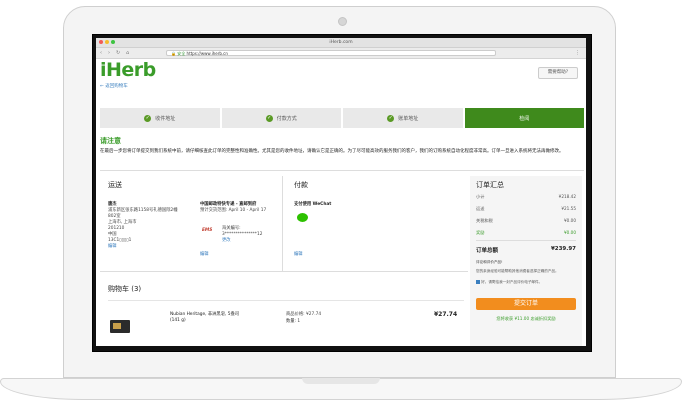  Describe the element at coordinates (110, 141) in the screenshot. I see `notice-title: 请注意` at that location.